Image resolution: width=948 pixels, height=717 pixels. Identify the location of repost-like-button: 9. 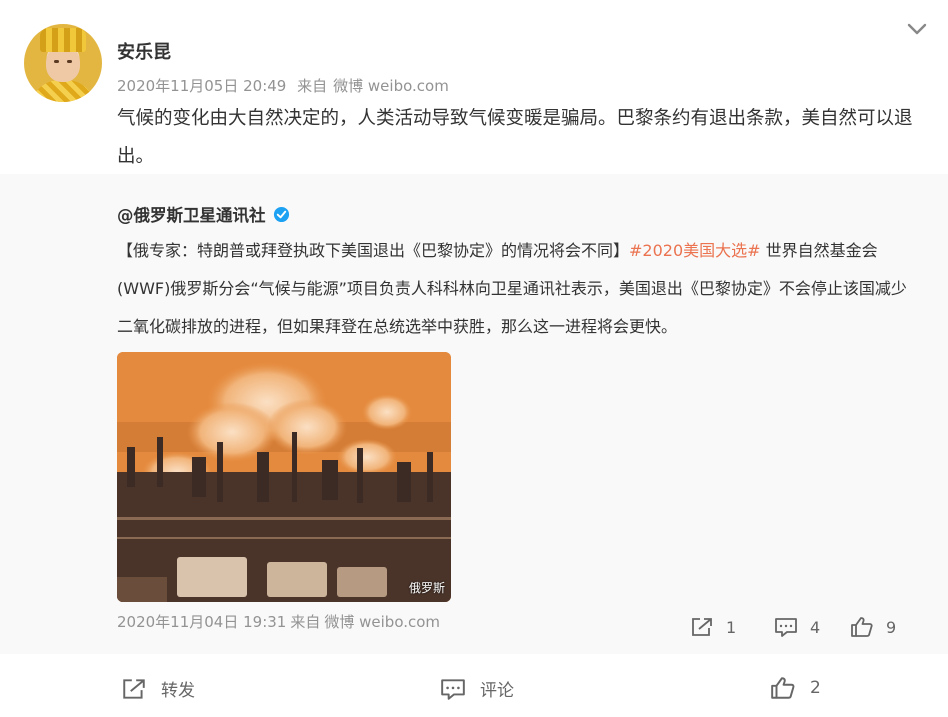
(873, 627).